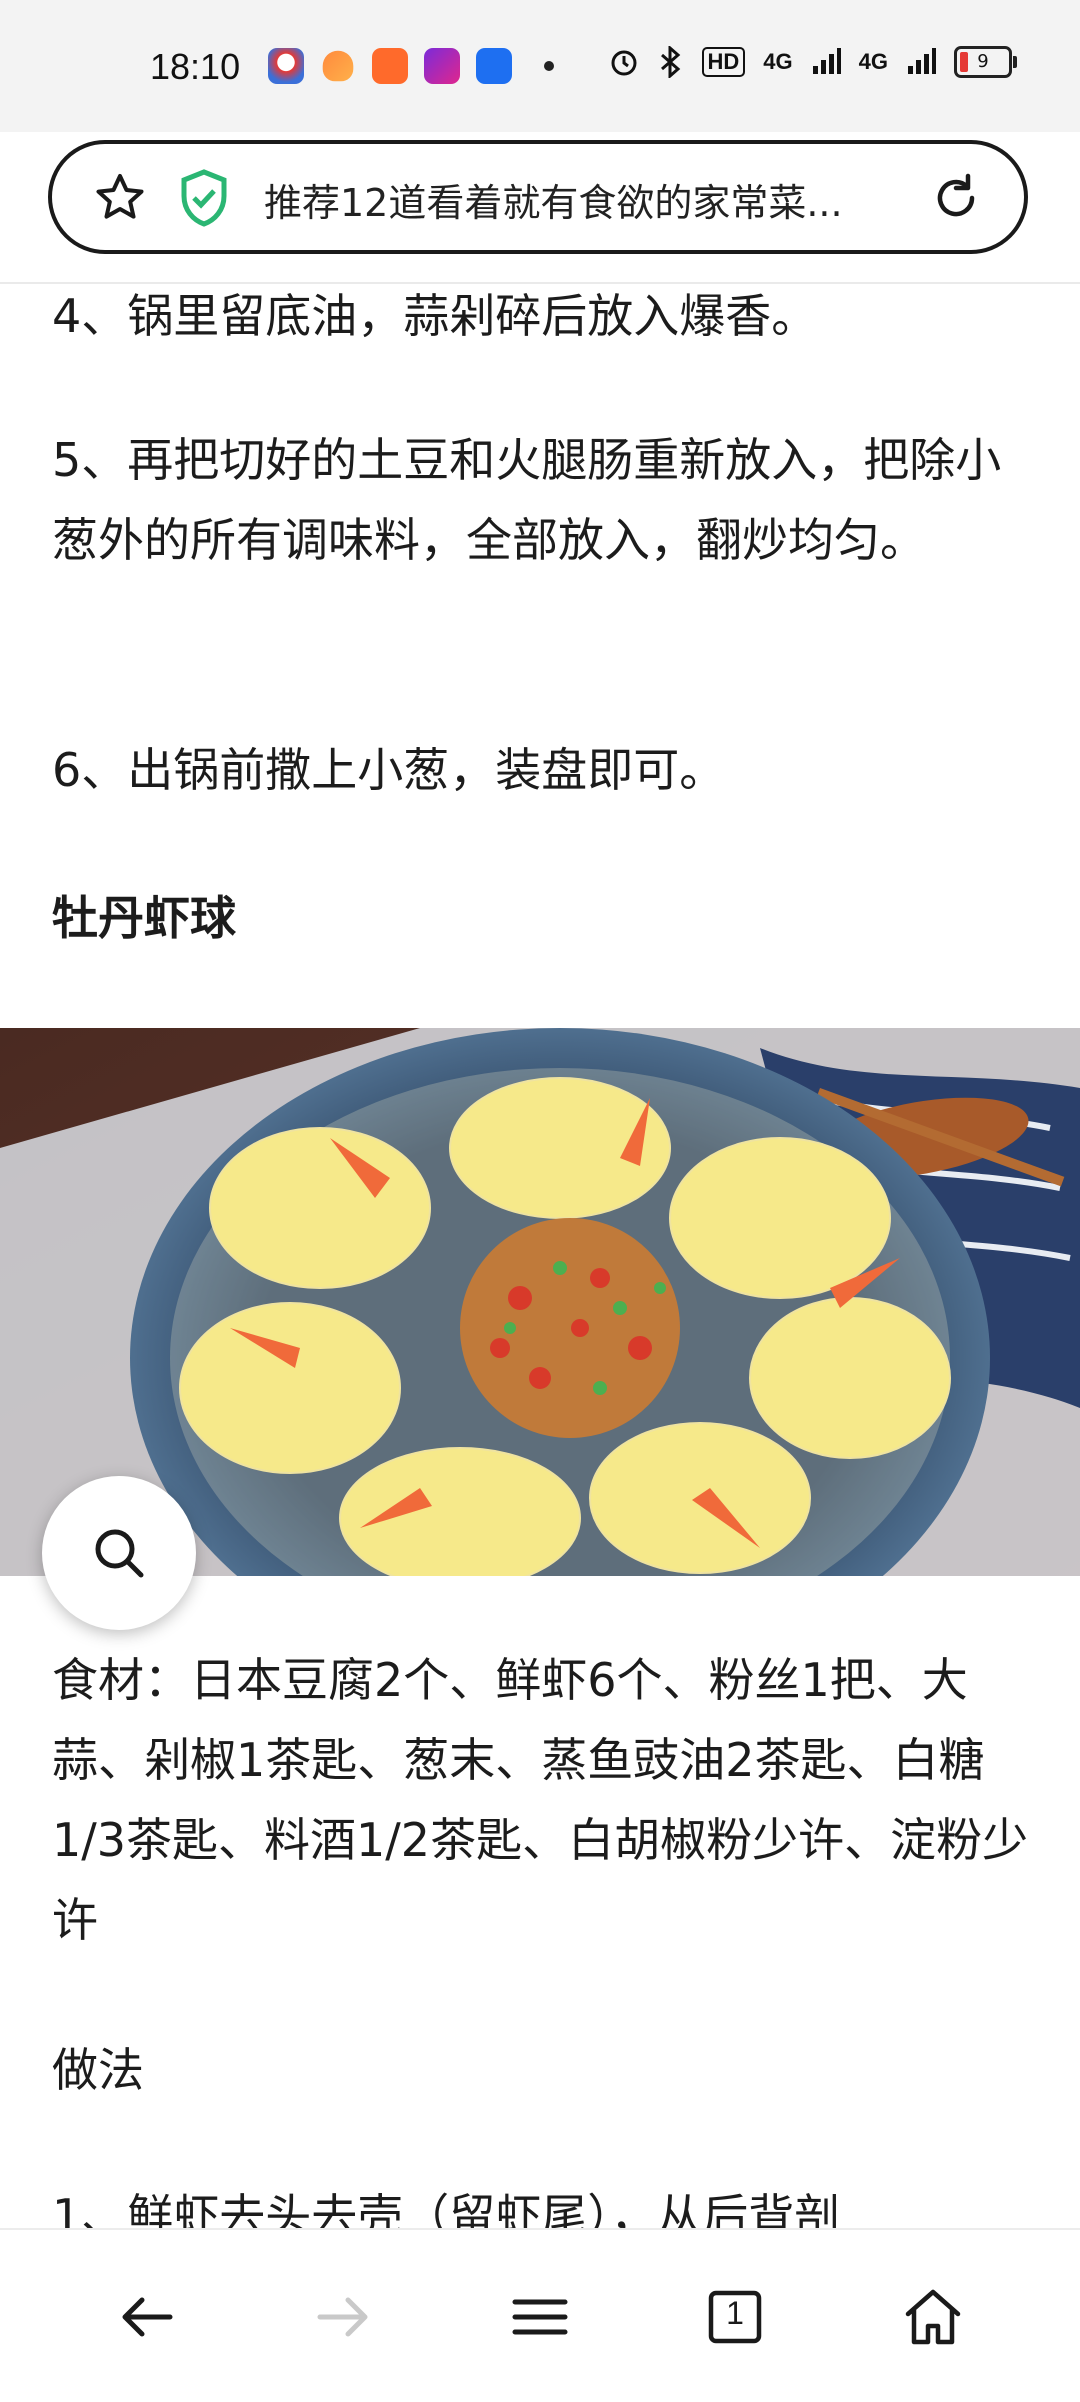  I want to click on home-icon, so click(933, 2317).